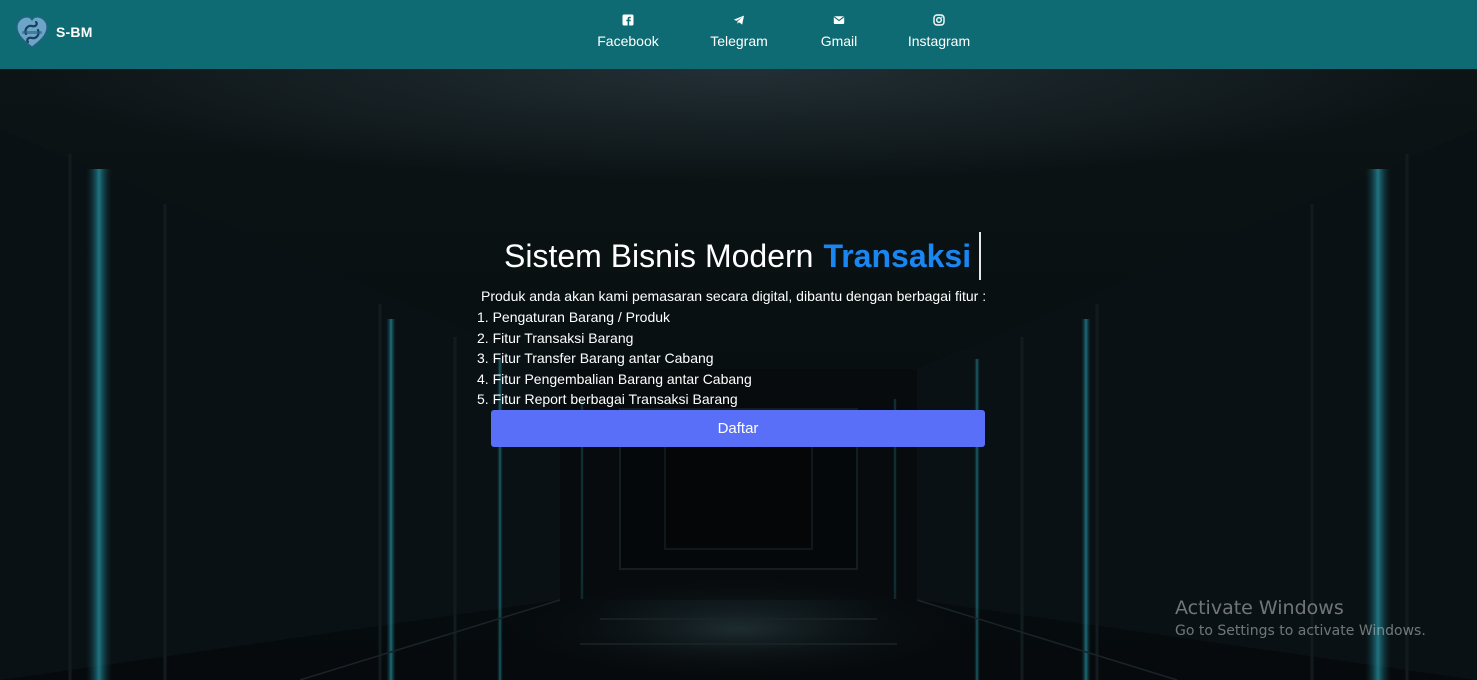 The width and height of the screenshot is (1477, 680). Describe the element at coordinates (1259, 608) in the screenshot. I see `watermark-title: Activate Windows` at that location.